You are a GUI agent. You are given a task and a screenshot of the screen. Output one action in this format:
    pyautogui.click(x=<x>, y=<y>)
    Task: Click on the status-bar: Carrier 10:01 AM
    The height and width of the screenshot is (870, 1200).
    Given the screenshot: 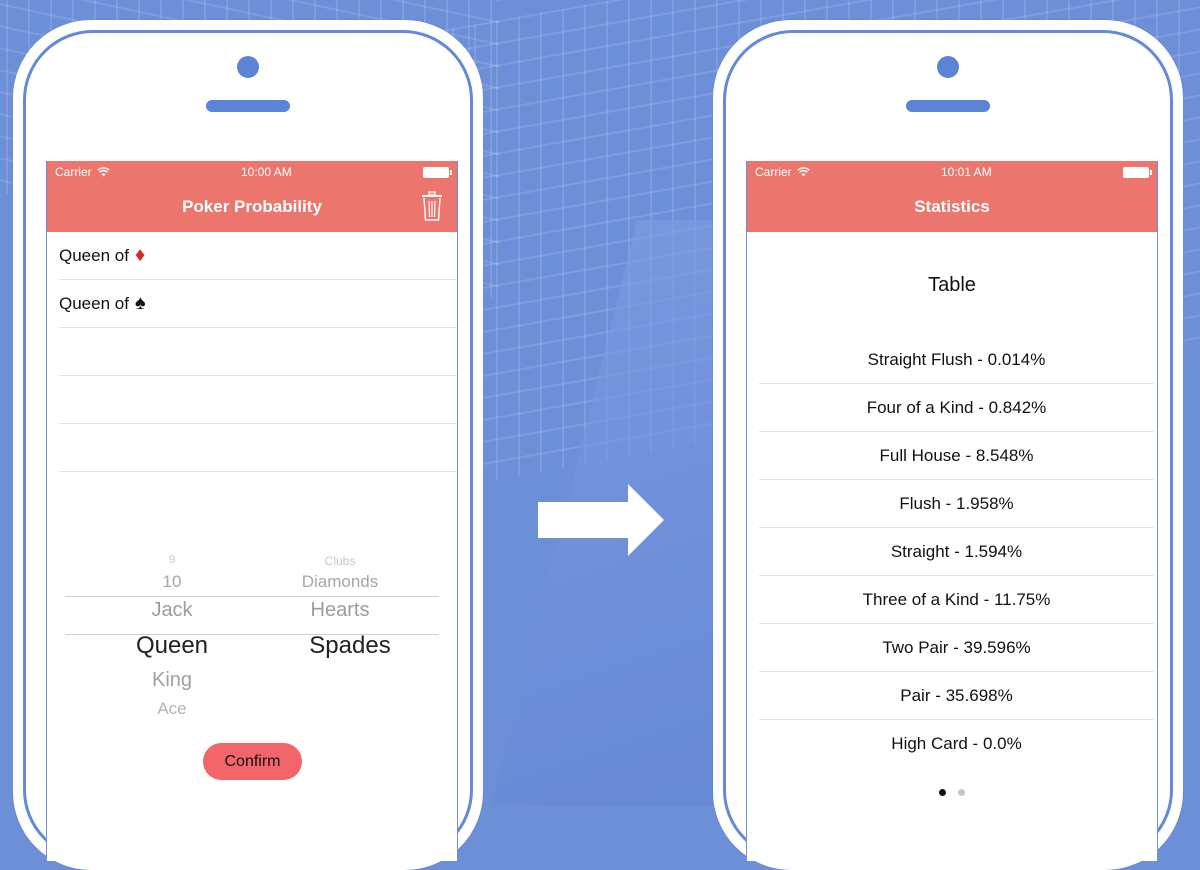 What is the action you would take?
    pyautogui.click(x=952, y=172)
    